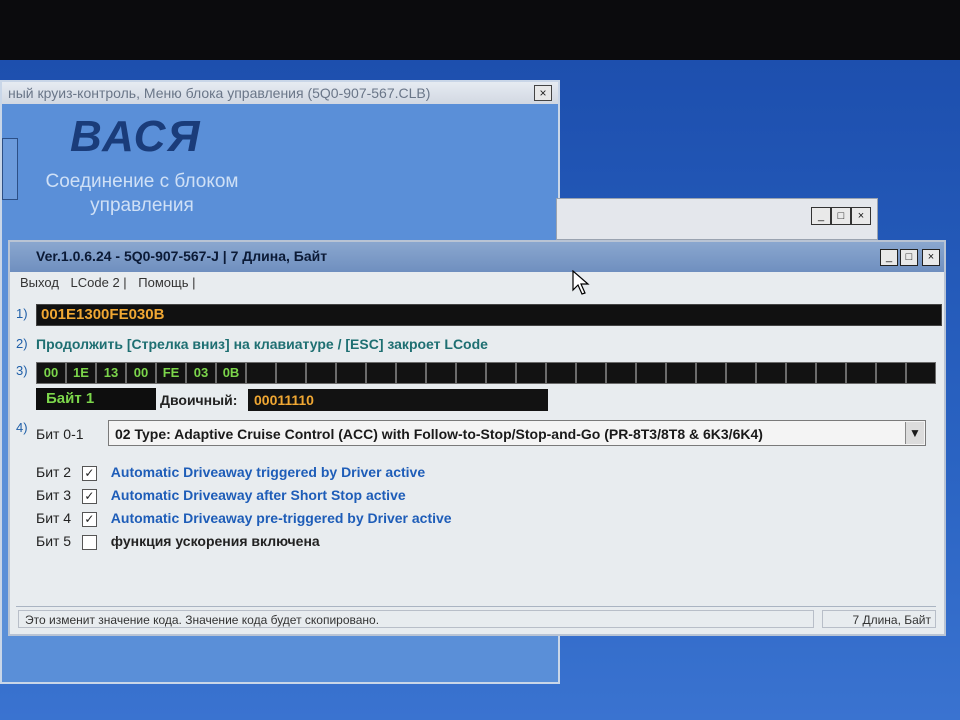  Describe the element at coordinates (717, 219) in the screenshot. I see `background-window-2: _ □ ×` at that location.